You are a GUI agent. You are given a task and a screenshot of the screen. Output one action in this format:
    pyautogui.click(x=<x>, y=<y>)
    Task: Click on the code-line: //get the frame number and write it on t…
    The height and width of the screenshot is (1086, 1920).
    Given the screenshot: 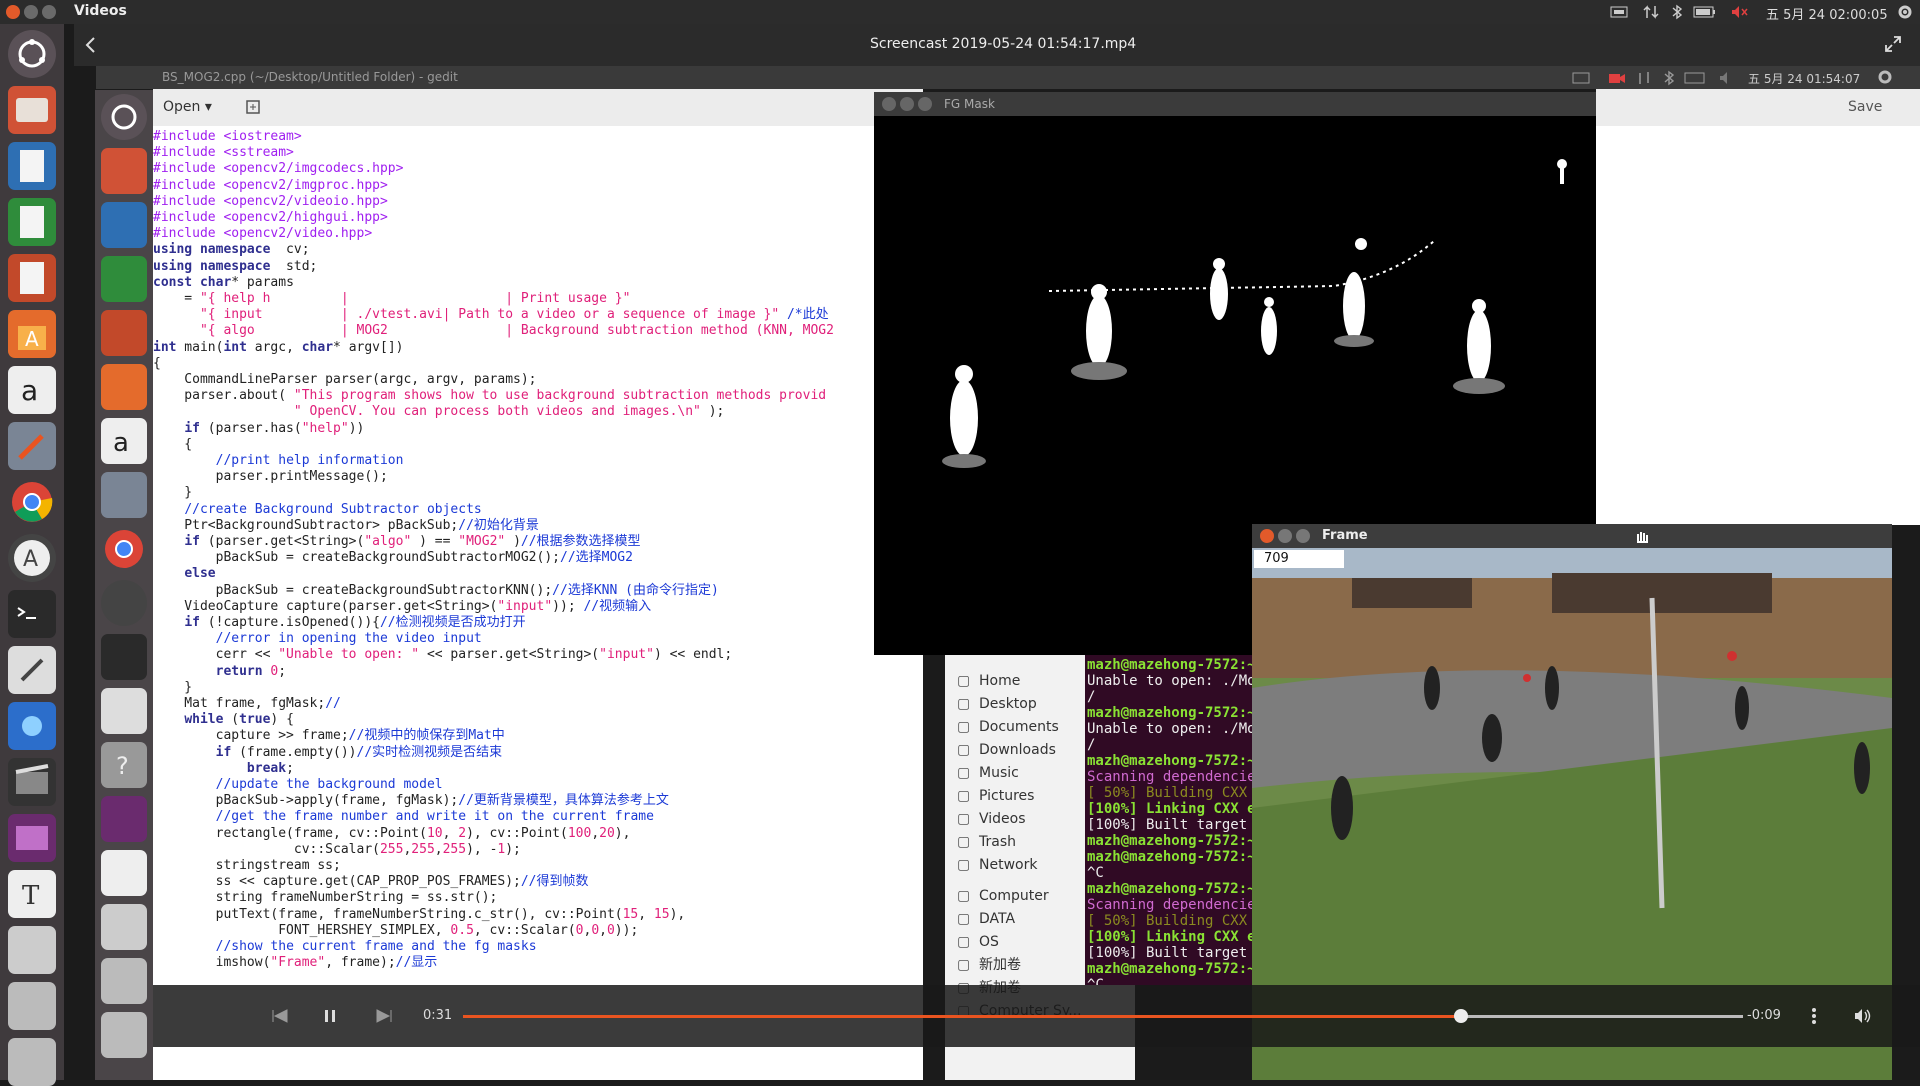 What is the action you would take?
    pyautogui.click(x=403, y=817)
    